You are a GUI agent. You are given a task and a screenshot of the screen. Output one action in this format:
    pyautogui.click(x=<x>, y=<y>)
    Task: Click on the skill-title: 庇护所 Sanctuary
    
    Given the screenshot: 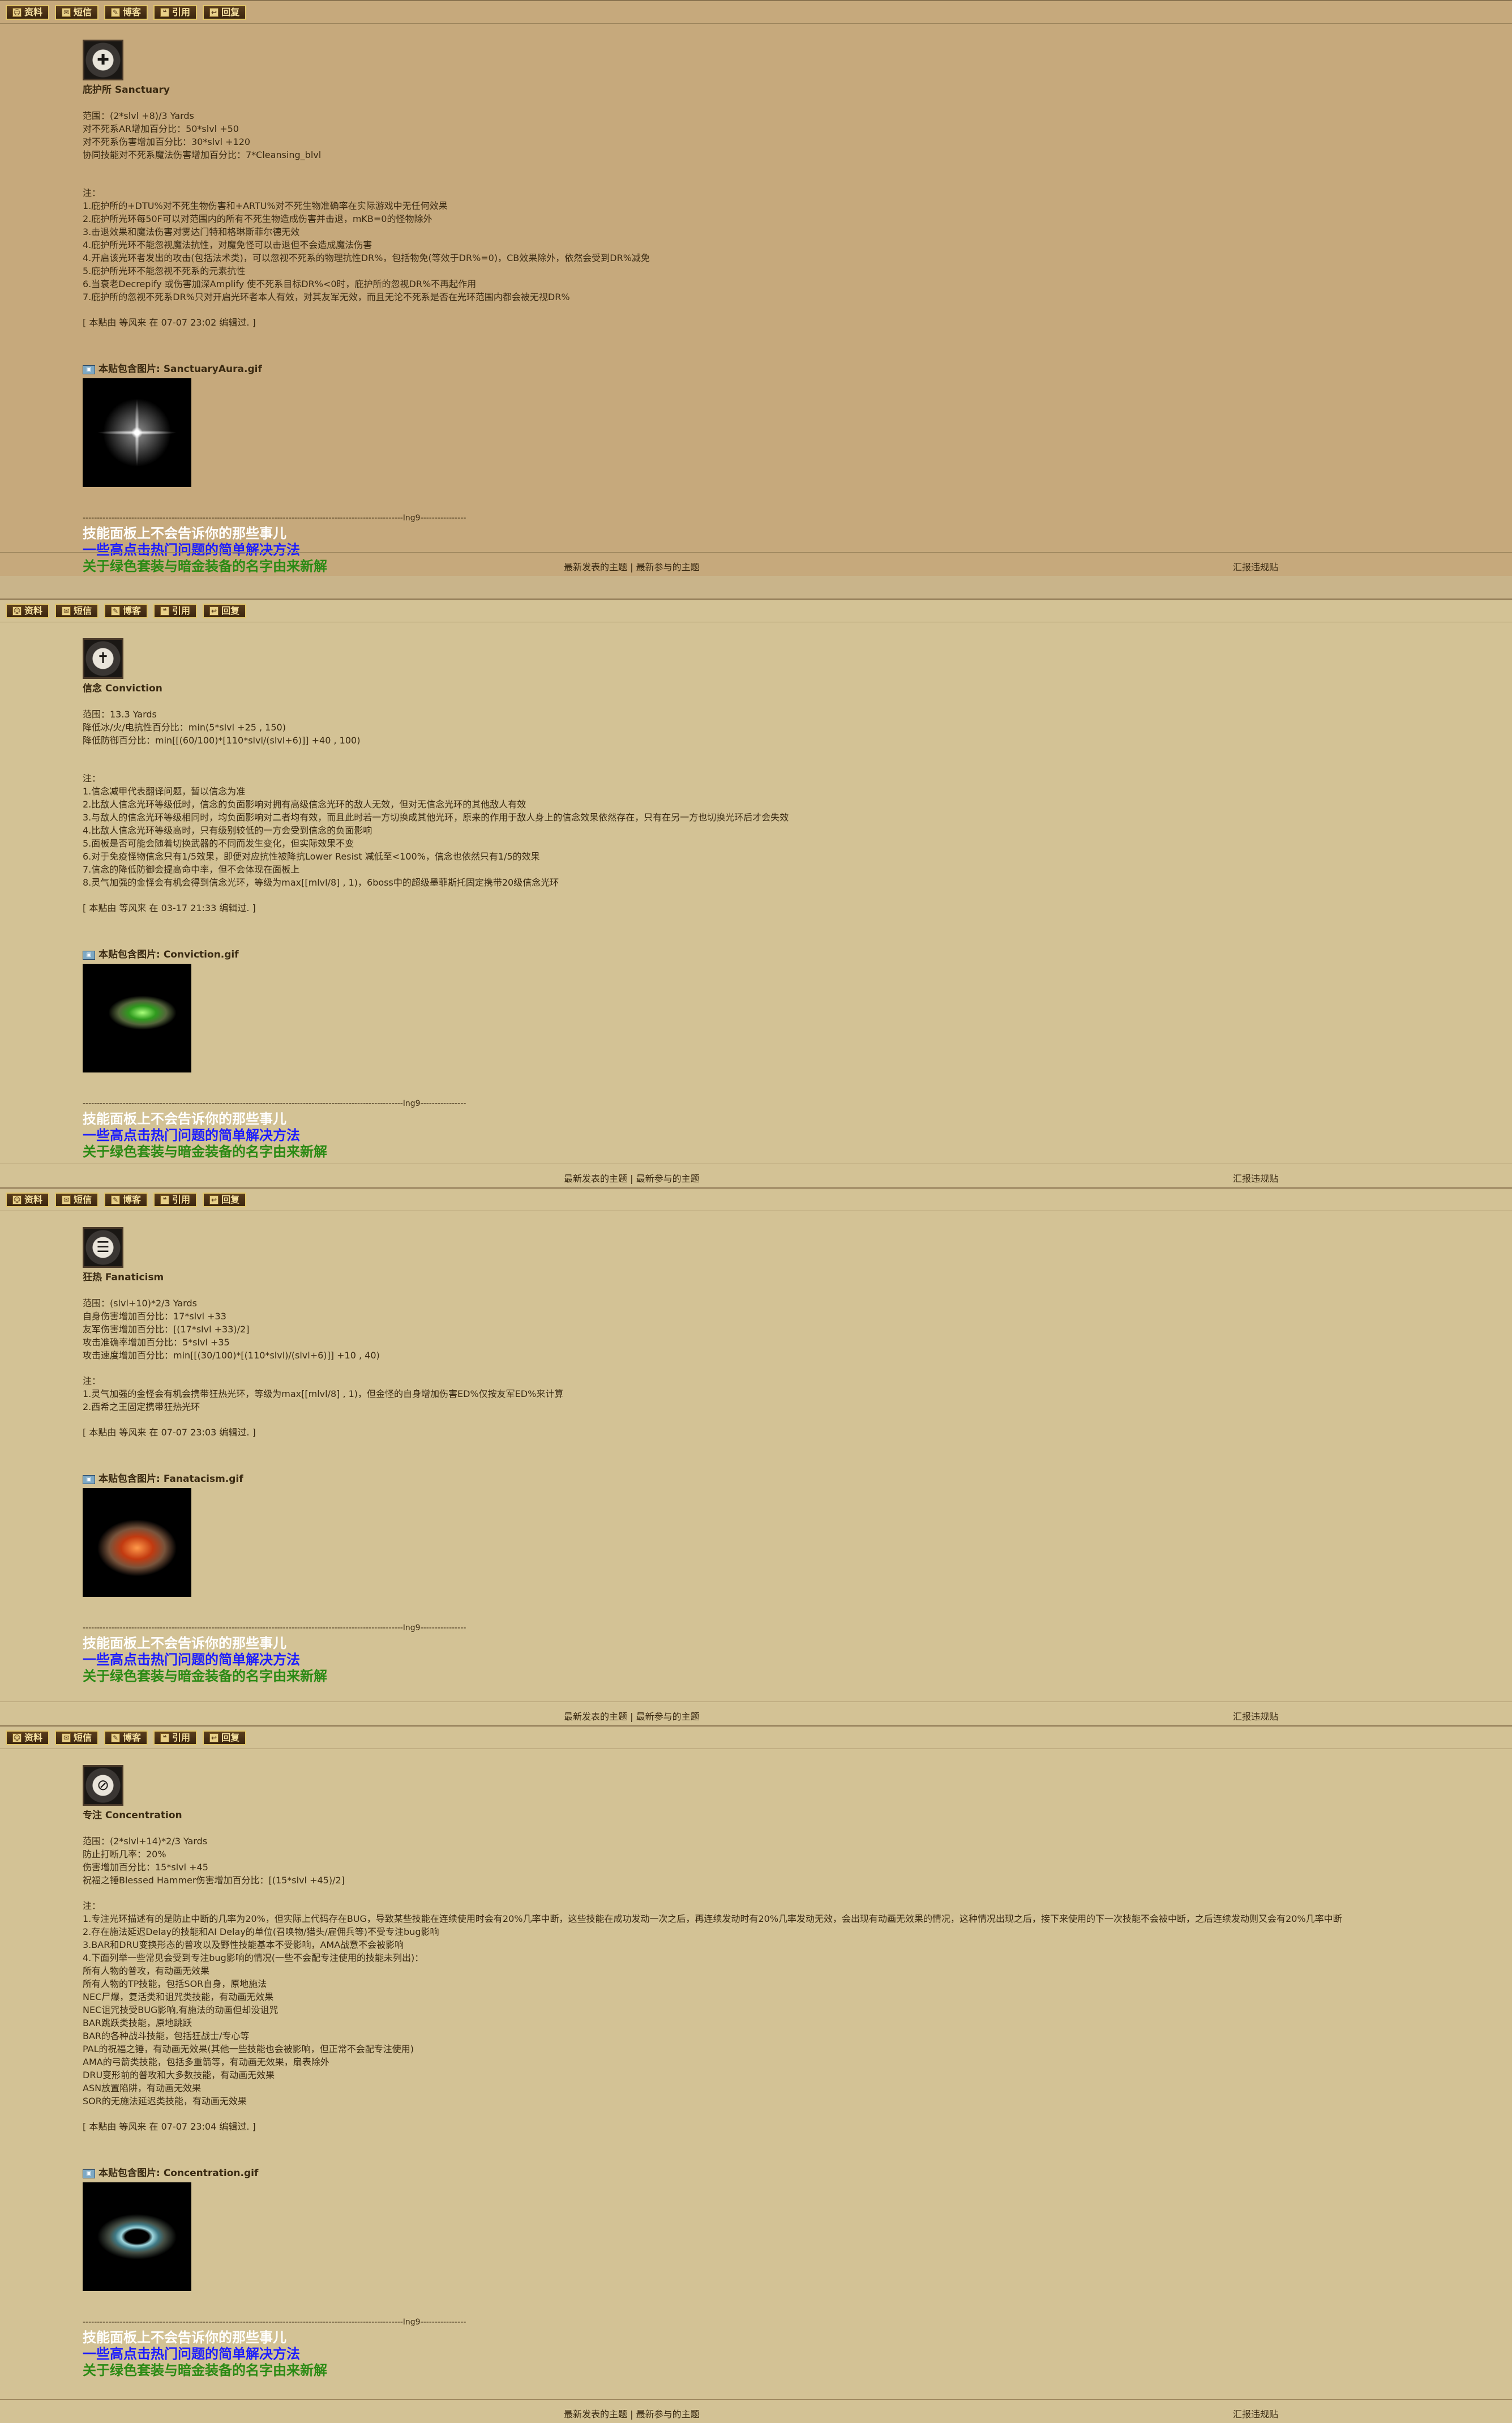 What is the action you would take?
    pyautogui.click(x=126, y=90)
    